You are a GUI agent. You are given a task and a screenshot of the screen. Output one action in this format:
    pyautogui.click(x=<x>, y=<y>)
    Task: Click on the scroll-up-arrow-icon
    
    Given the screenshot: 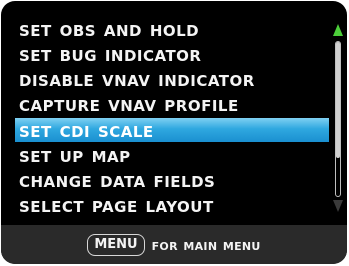 What is the action you would take?
    pyautogui.click(x=338, y=30)
    